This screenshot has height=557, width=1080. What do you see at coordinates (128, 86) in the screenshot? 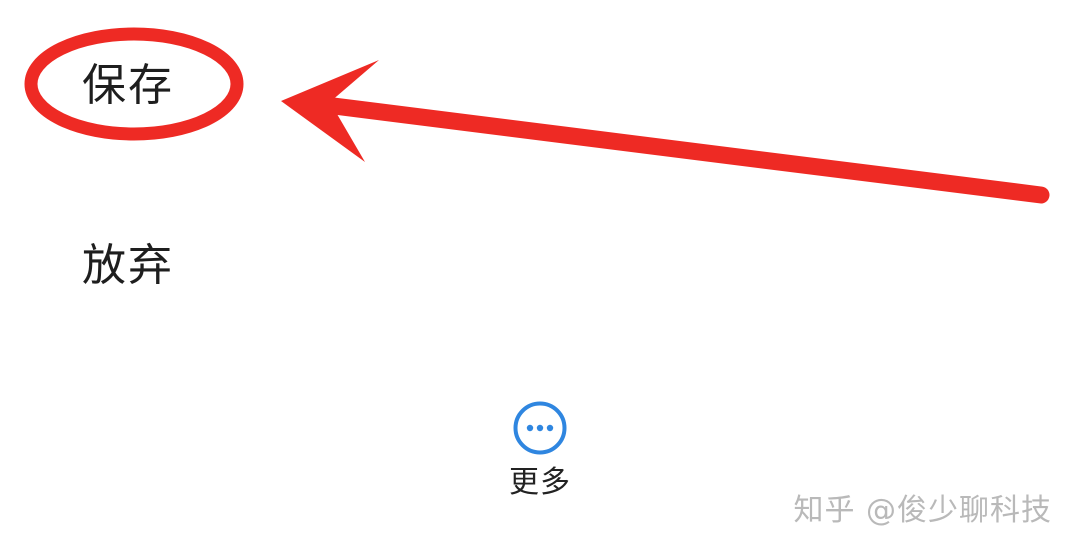
I see `save-option: 保存` at bounding box center [128, 86].